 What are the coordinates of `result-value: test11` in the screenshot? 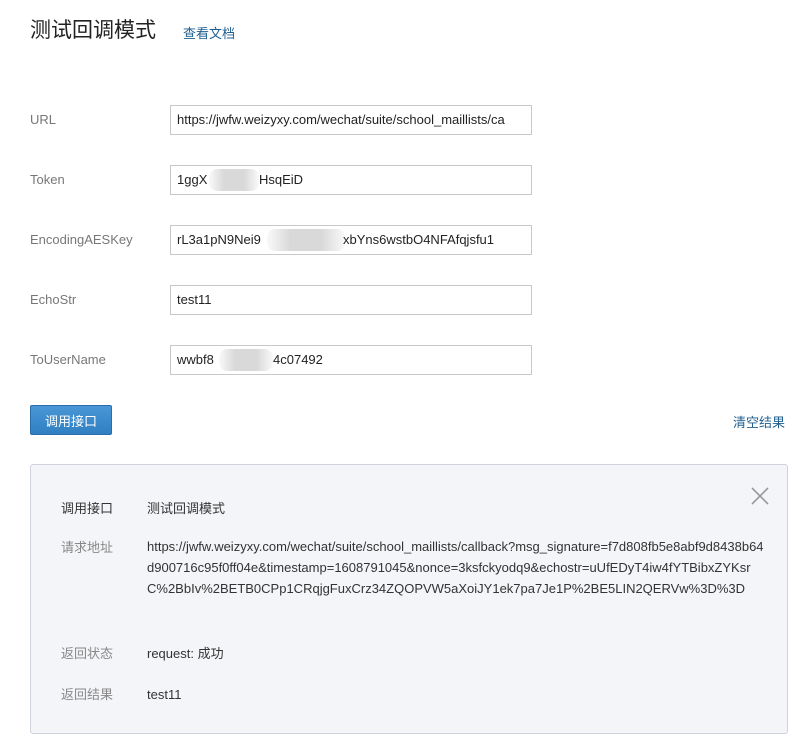 It's located at (164, 694).